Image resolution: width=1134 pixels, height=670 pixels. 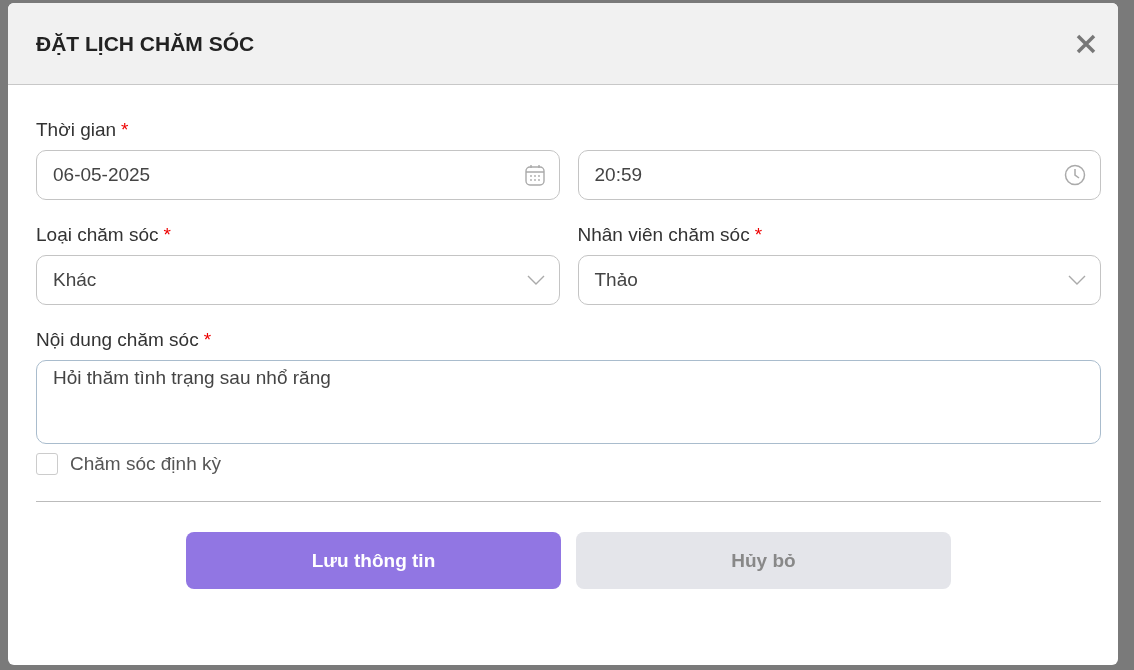 I want to click on field-label: Nhân viên chăm sóc *, so click(x=670, y=235).